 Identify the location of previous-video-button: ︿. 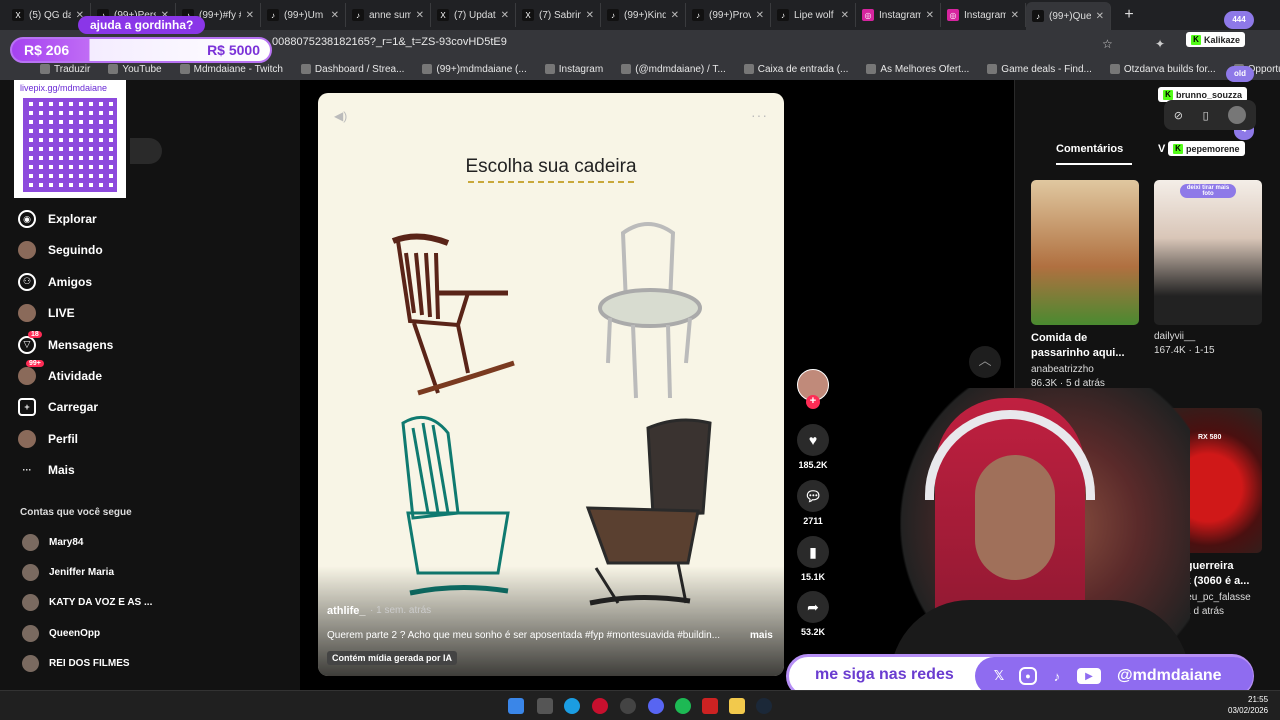
(985, 362).